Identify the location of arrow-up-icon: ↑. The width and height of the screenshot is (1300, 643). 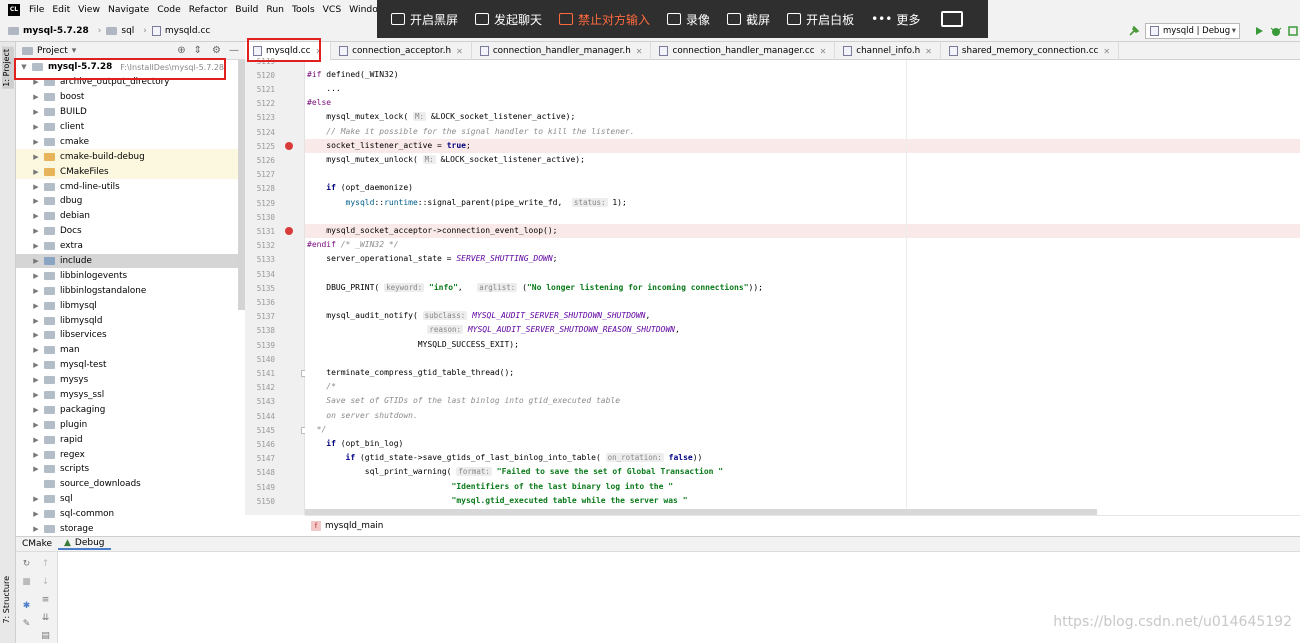
(45, 564).